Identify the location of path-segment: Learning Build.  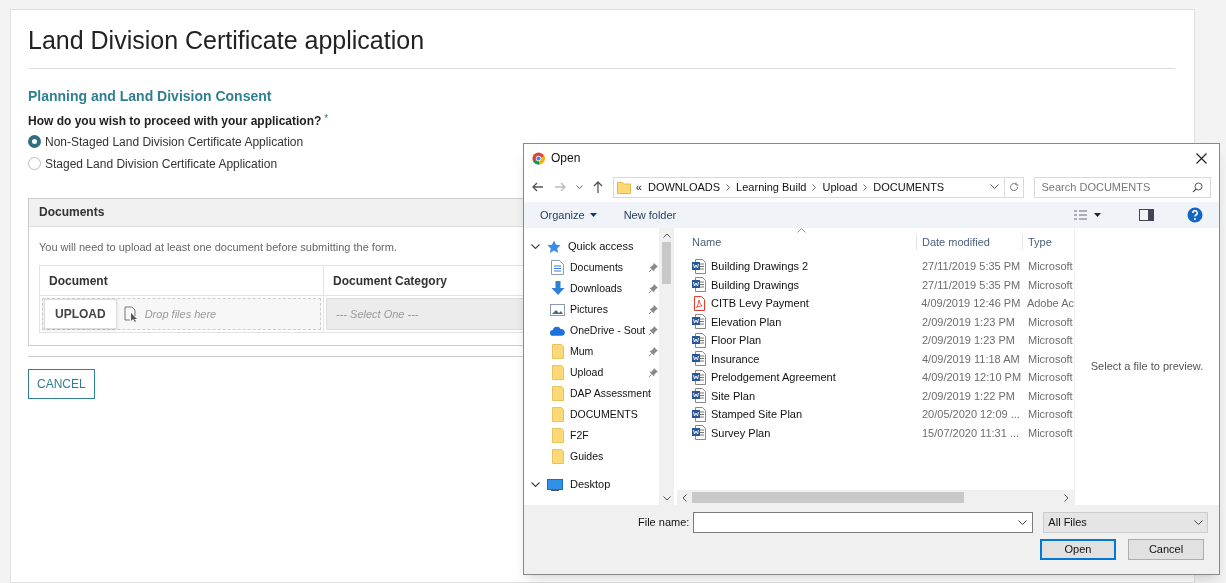
(771, 187).